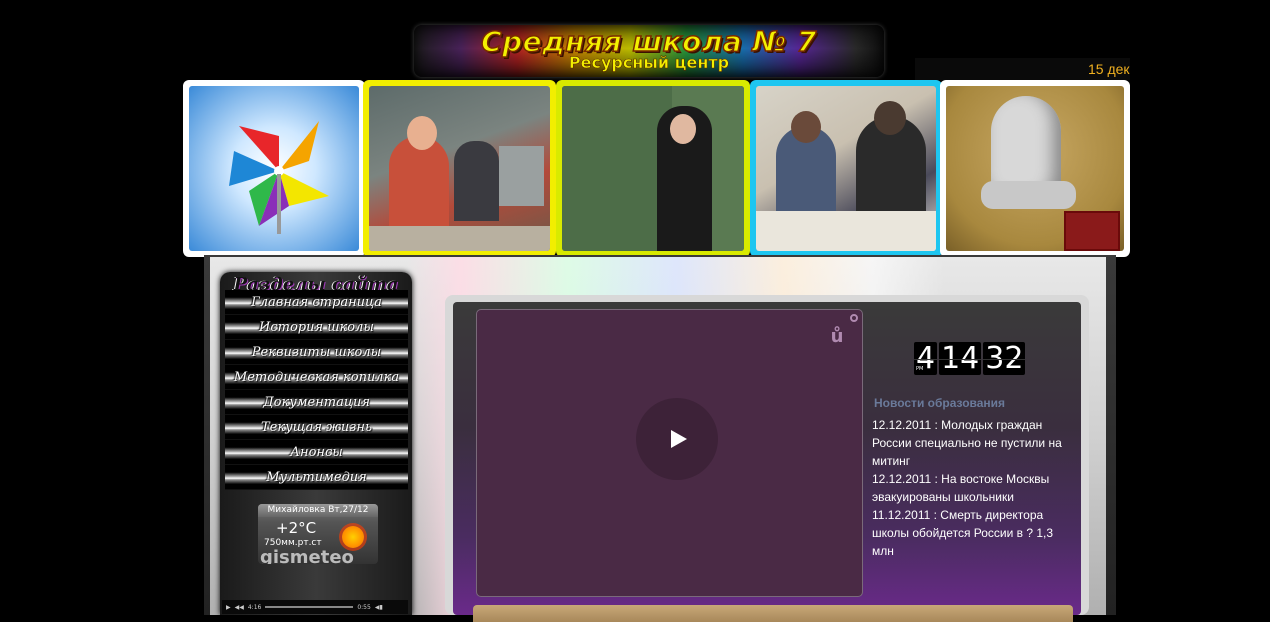 This screenshot has height=622, width=1270. Describe the element at coordinates (649, 63) in the screenshot. I see `site-subtitle: Ресурсный центр` at that location.